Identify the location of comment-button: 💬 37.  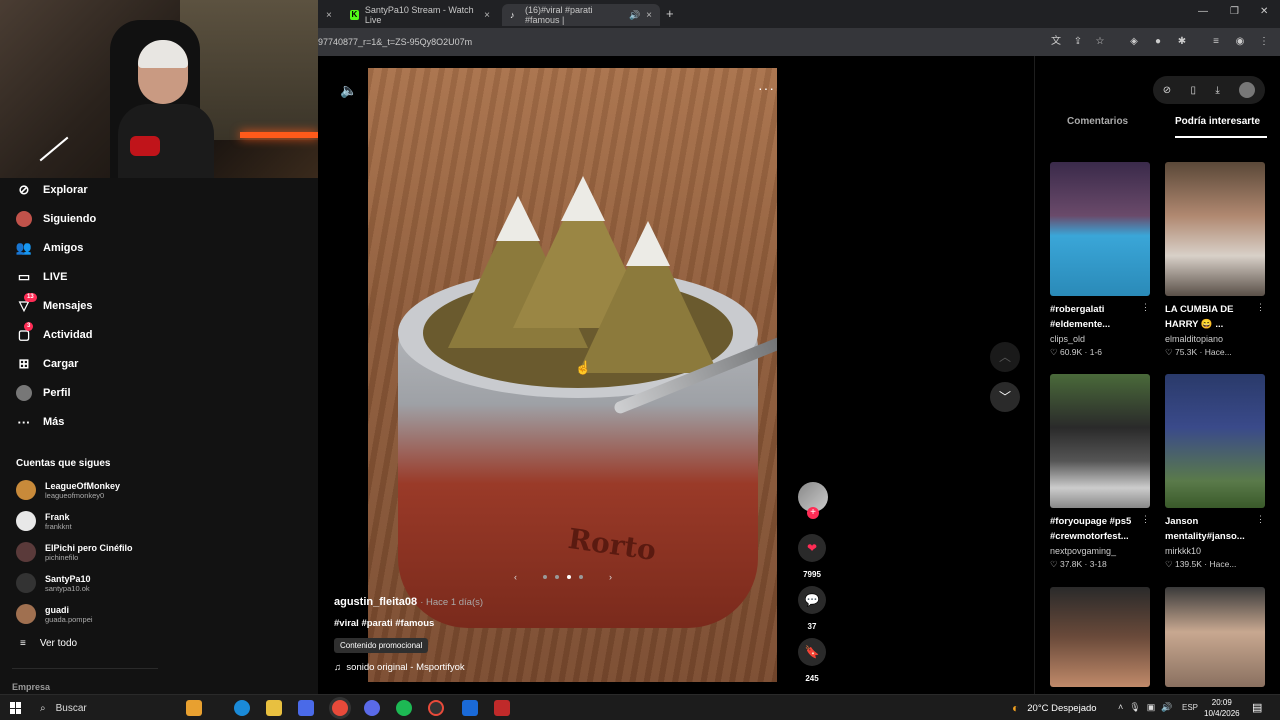
(812, 608).